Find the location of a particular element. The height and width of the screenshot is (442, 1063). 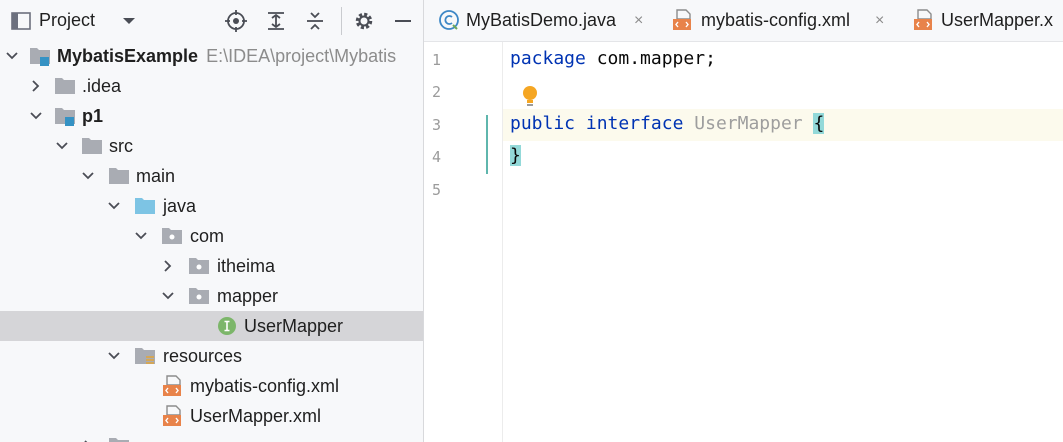

tab-label: mybatis-config.xml is located at coordinates (776, 20).